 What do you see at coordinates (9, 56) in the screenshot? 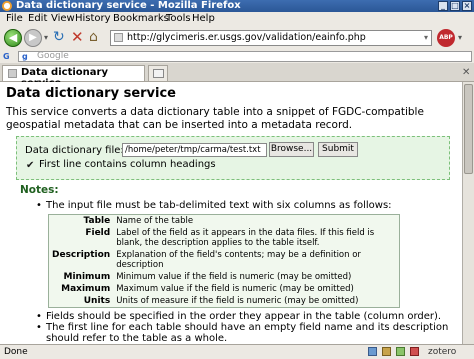
I see `google-toolbar-icon: G` at bounding box center [9, 56].